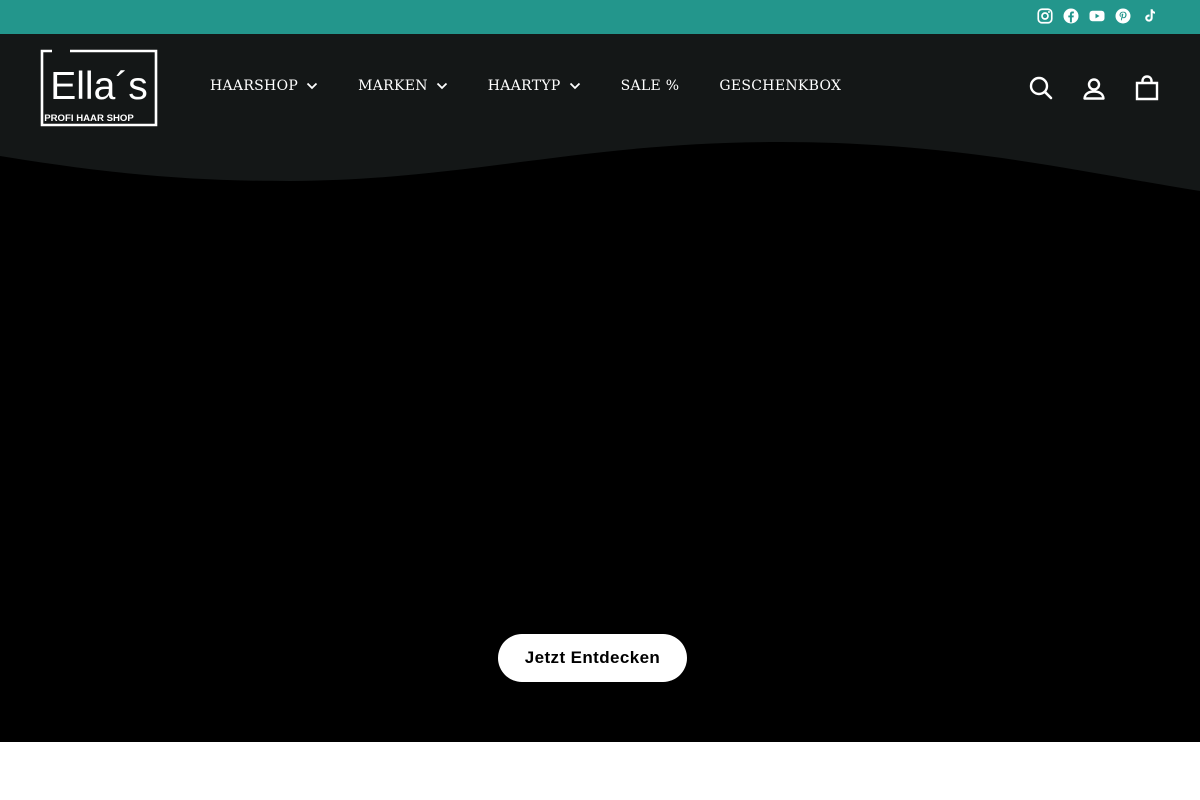  I want to click on nav-item-label: GESCHENKBOX, so click(780, 86).